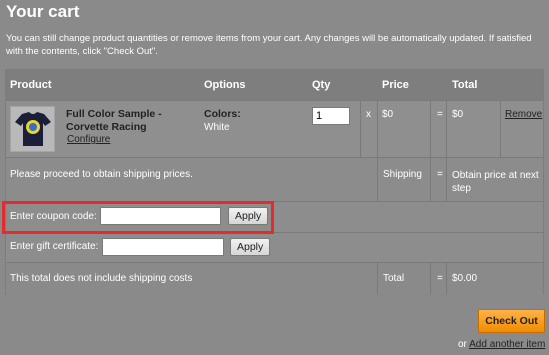 The image size is (549, 355). I want to click on or-text: or, so click(462, 344).